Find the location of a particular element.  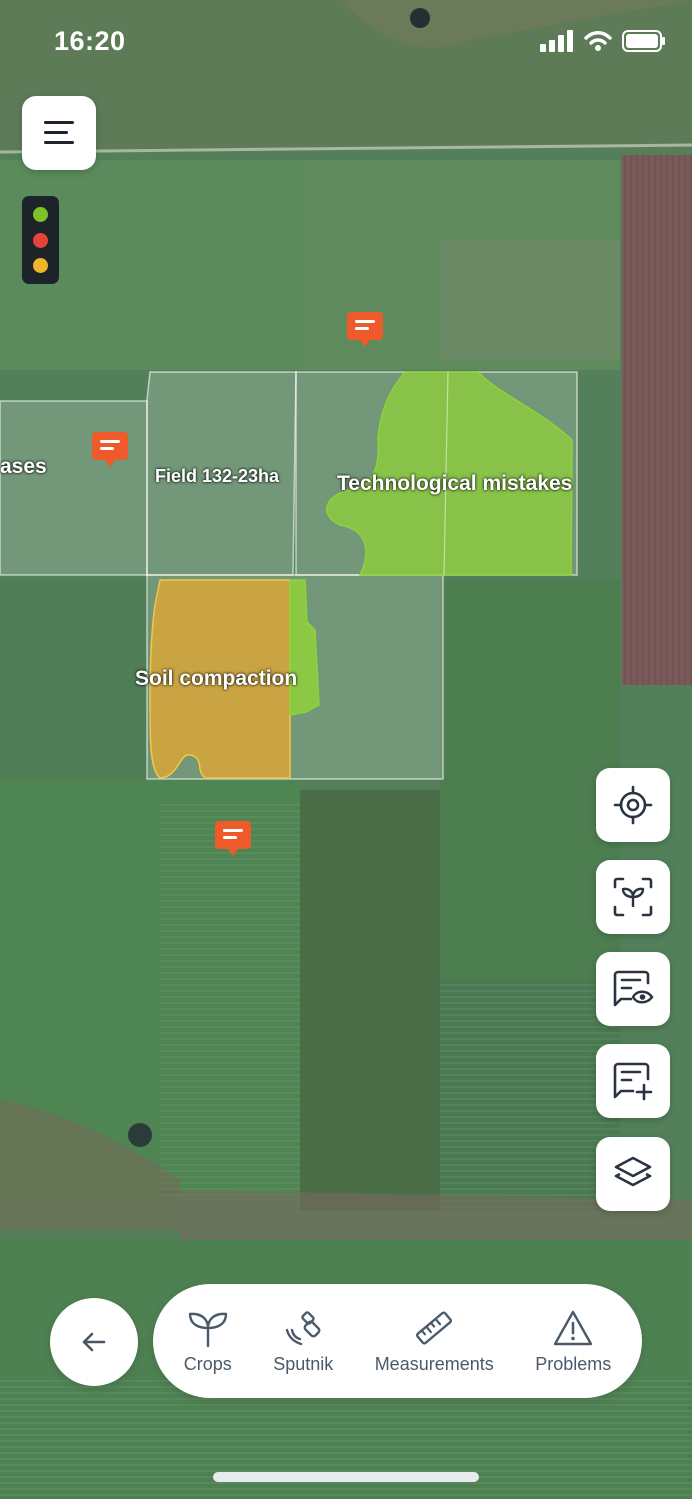

menu-button is located at coordinates (59, 133).